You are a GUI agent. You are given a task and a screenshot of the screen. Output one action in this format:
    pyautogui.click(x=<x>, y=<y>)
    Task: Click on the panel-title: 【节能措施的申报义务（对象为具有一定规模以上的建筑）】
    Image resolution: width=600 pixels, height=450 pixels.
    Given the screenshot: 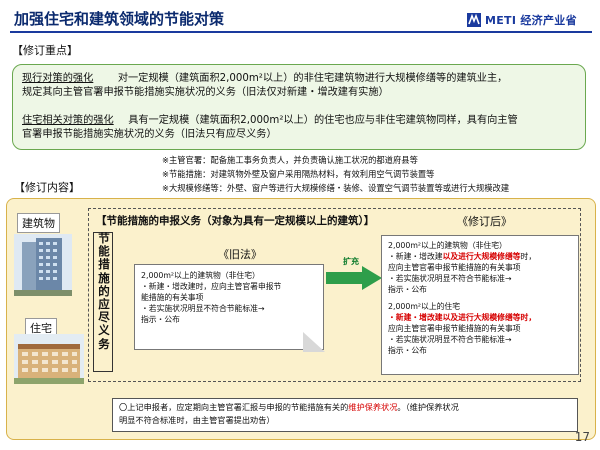 What is the action you would take?
    pyautogui.click(x=235, y=221)
    